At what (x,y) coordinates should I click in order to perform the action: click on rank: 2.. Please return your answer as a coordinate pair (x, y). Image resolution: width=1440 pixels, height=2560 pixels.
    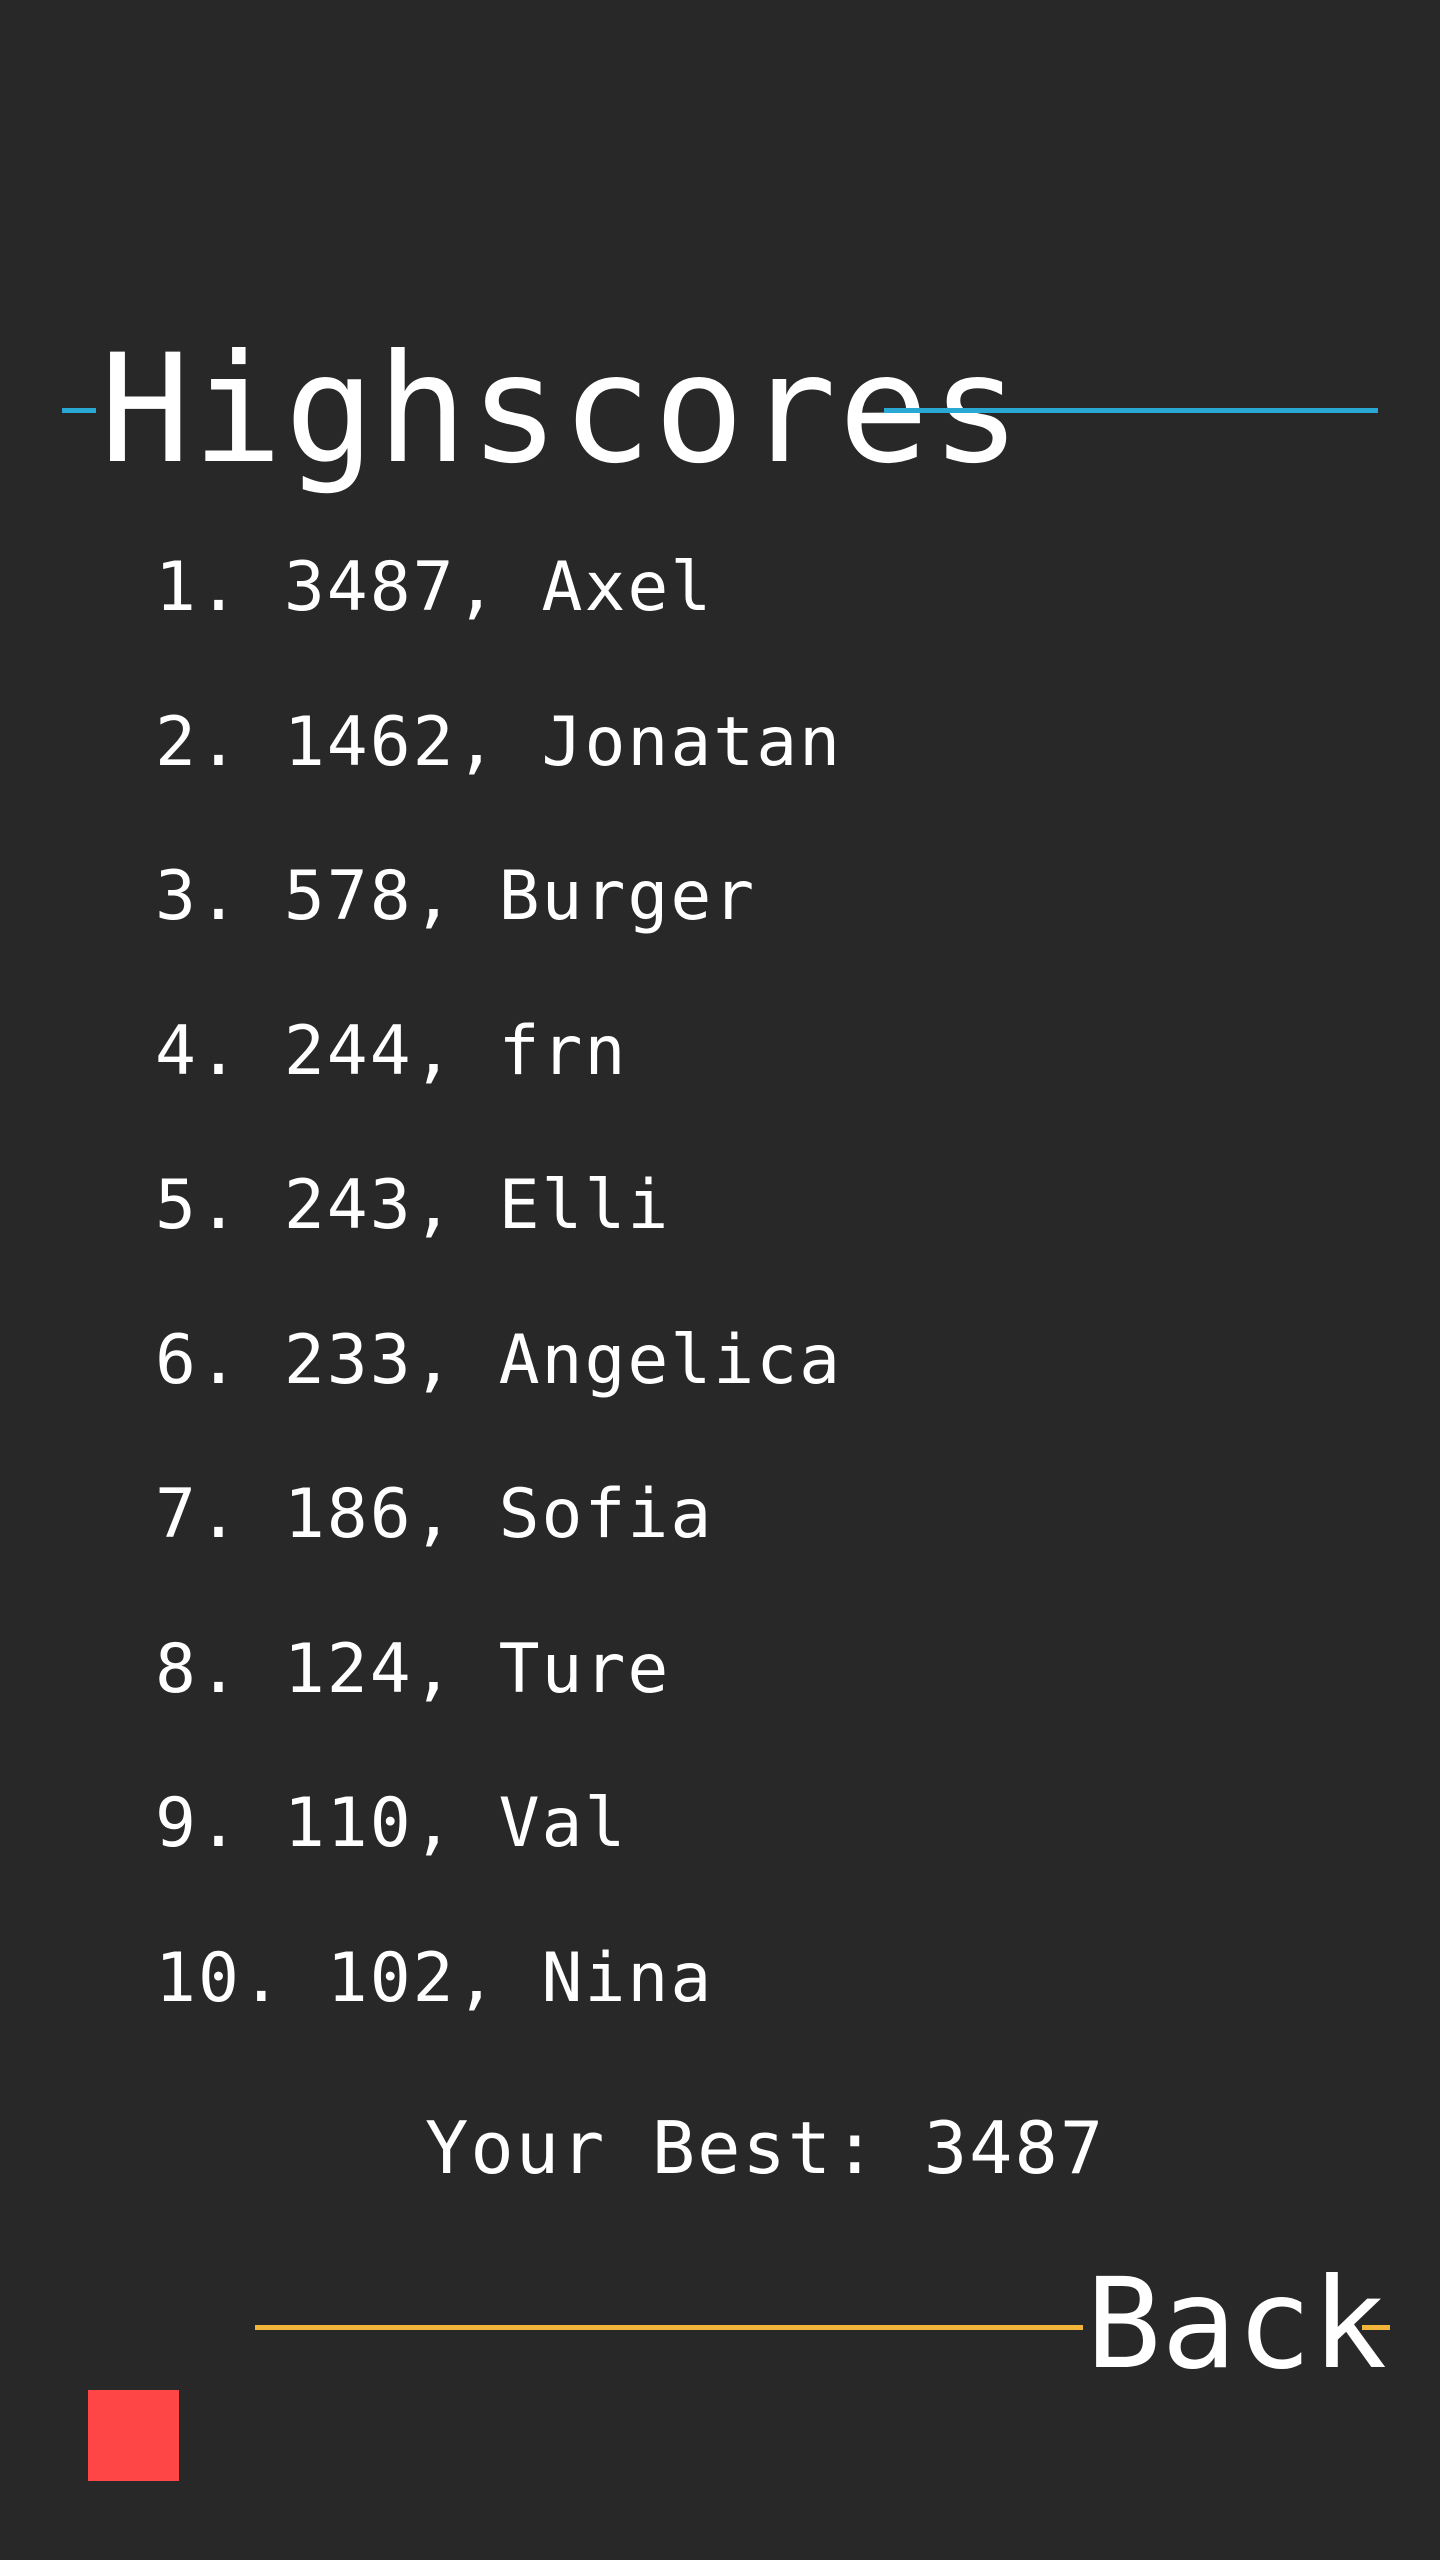
    Looking at the image, I should click on (198, 742).